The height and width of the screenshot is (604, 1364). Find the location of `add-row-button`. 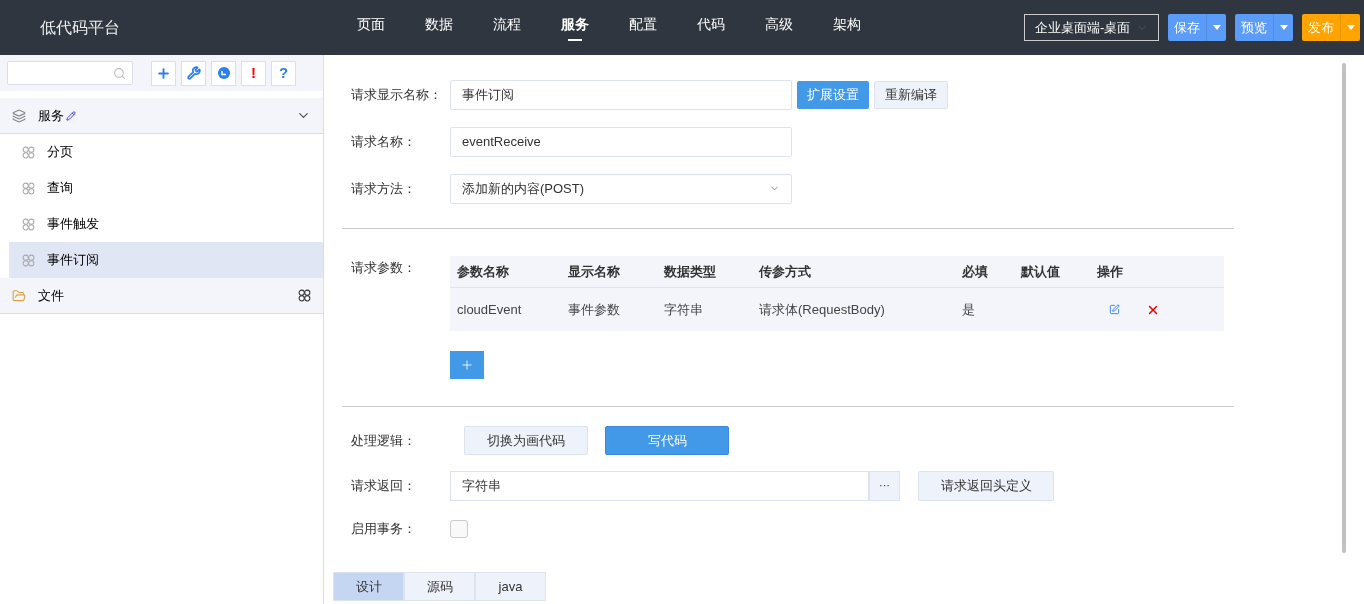

add-row-button is located at coordinates (467, 365).